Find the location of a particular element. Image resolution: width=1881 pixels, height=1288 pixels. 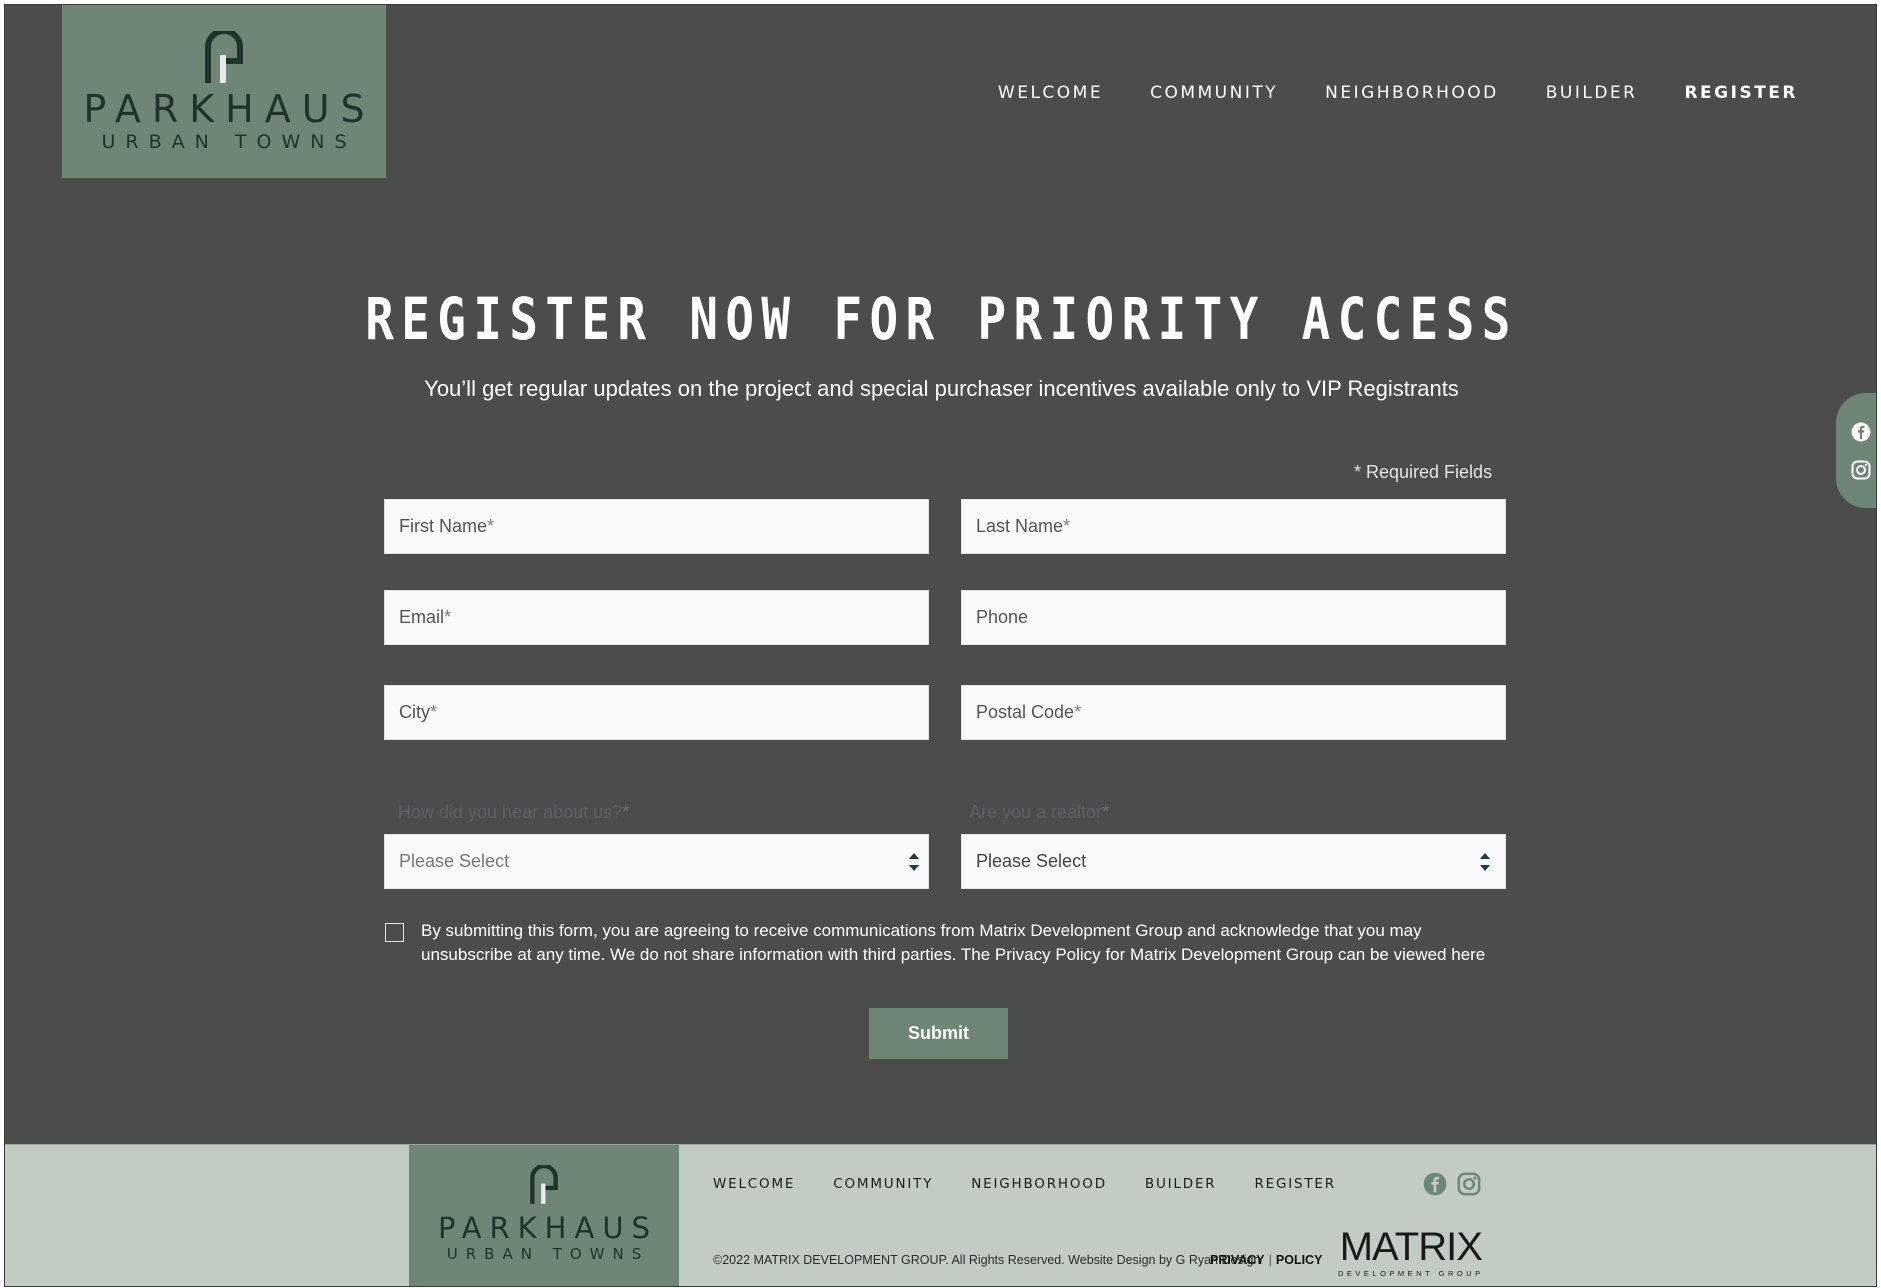

matrix-logo: MATRIX DEVELOPMENT GROUP is located at coordinates (1411, 1252).